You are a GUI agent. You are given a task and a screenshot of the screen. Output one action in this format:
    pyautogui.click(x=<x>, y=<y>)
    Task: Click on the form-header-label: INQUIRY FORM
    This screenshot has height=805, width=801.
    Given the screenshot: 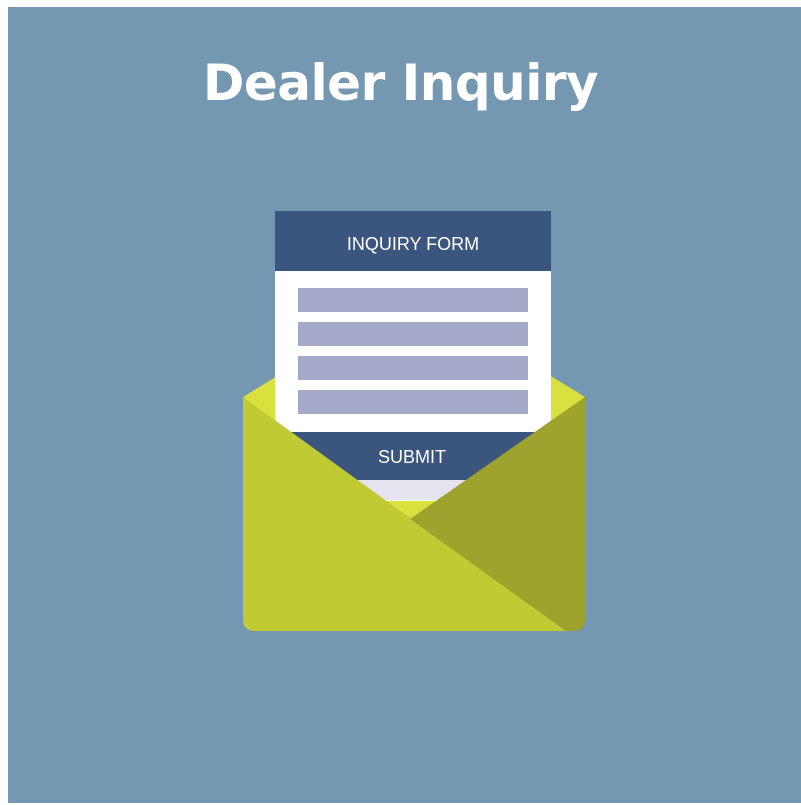 What is the action you would take?
    pyautogui.click(x=413, y=244)
    